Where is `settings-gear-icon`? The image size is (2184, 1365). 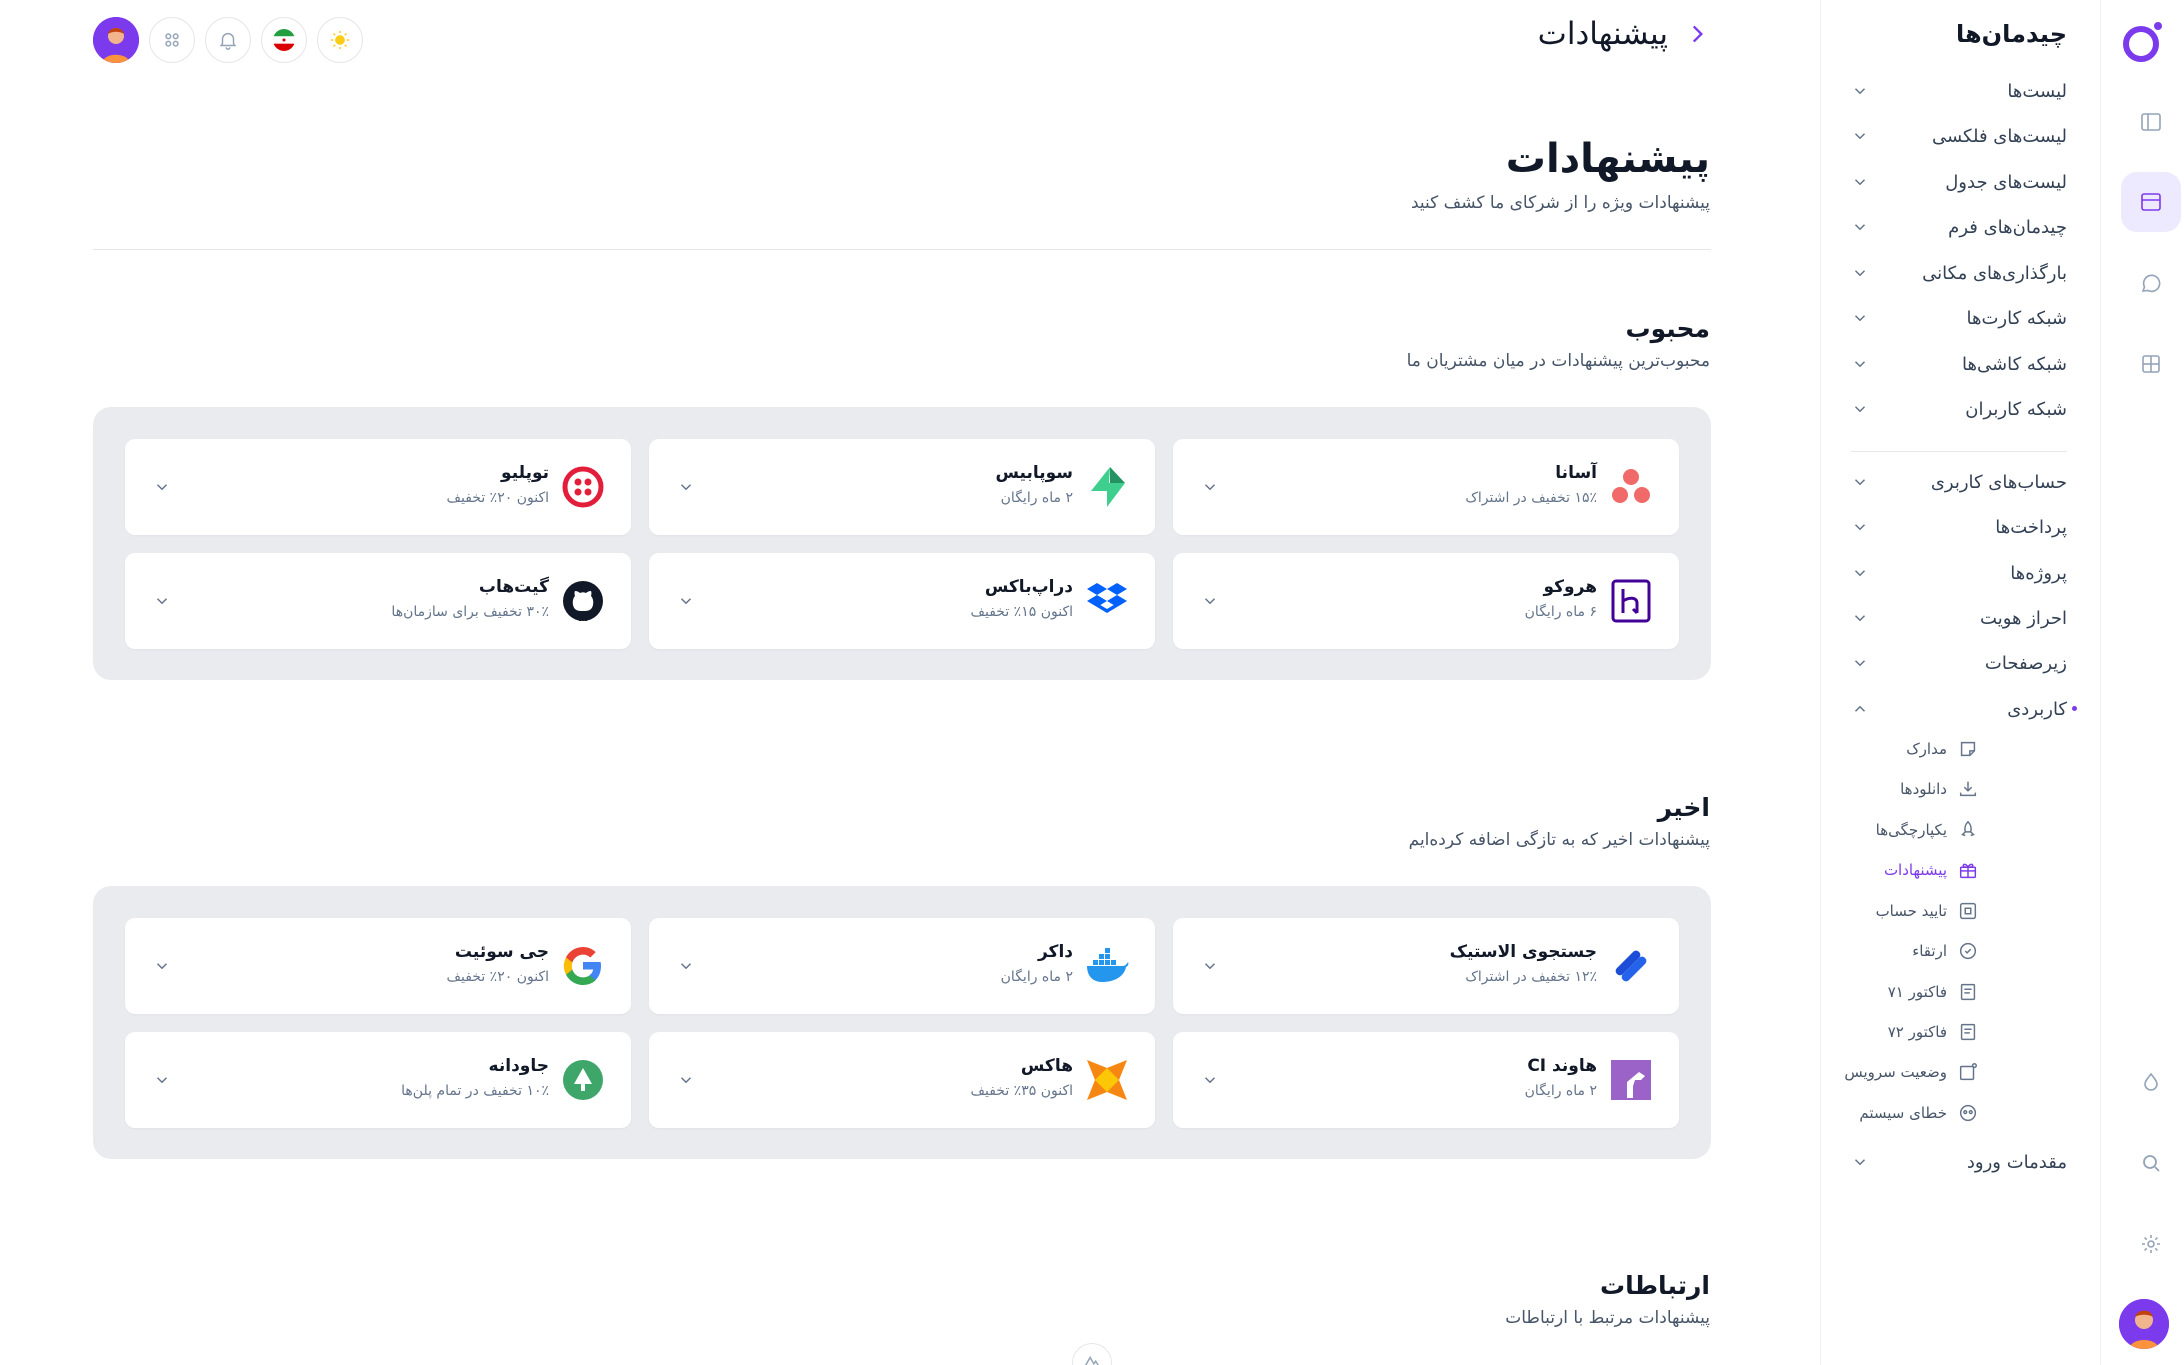 settings-gear-icon is located at coordinates (2151, 1244).